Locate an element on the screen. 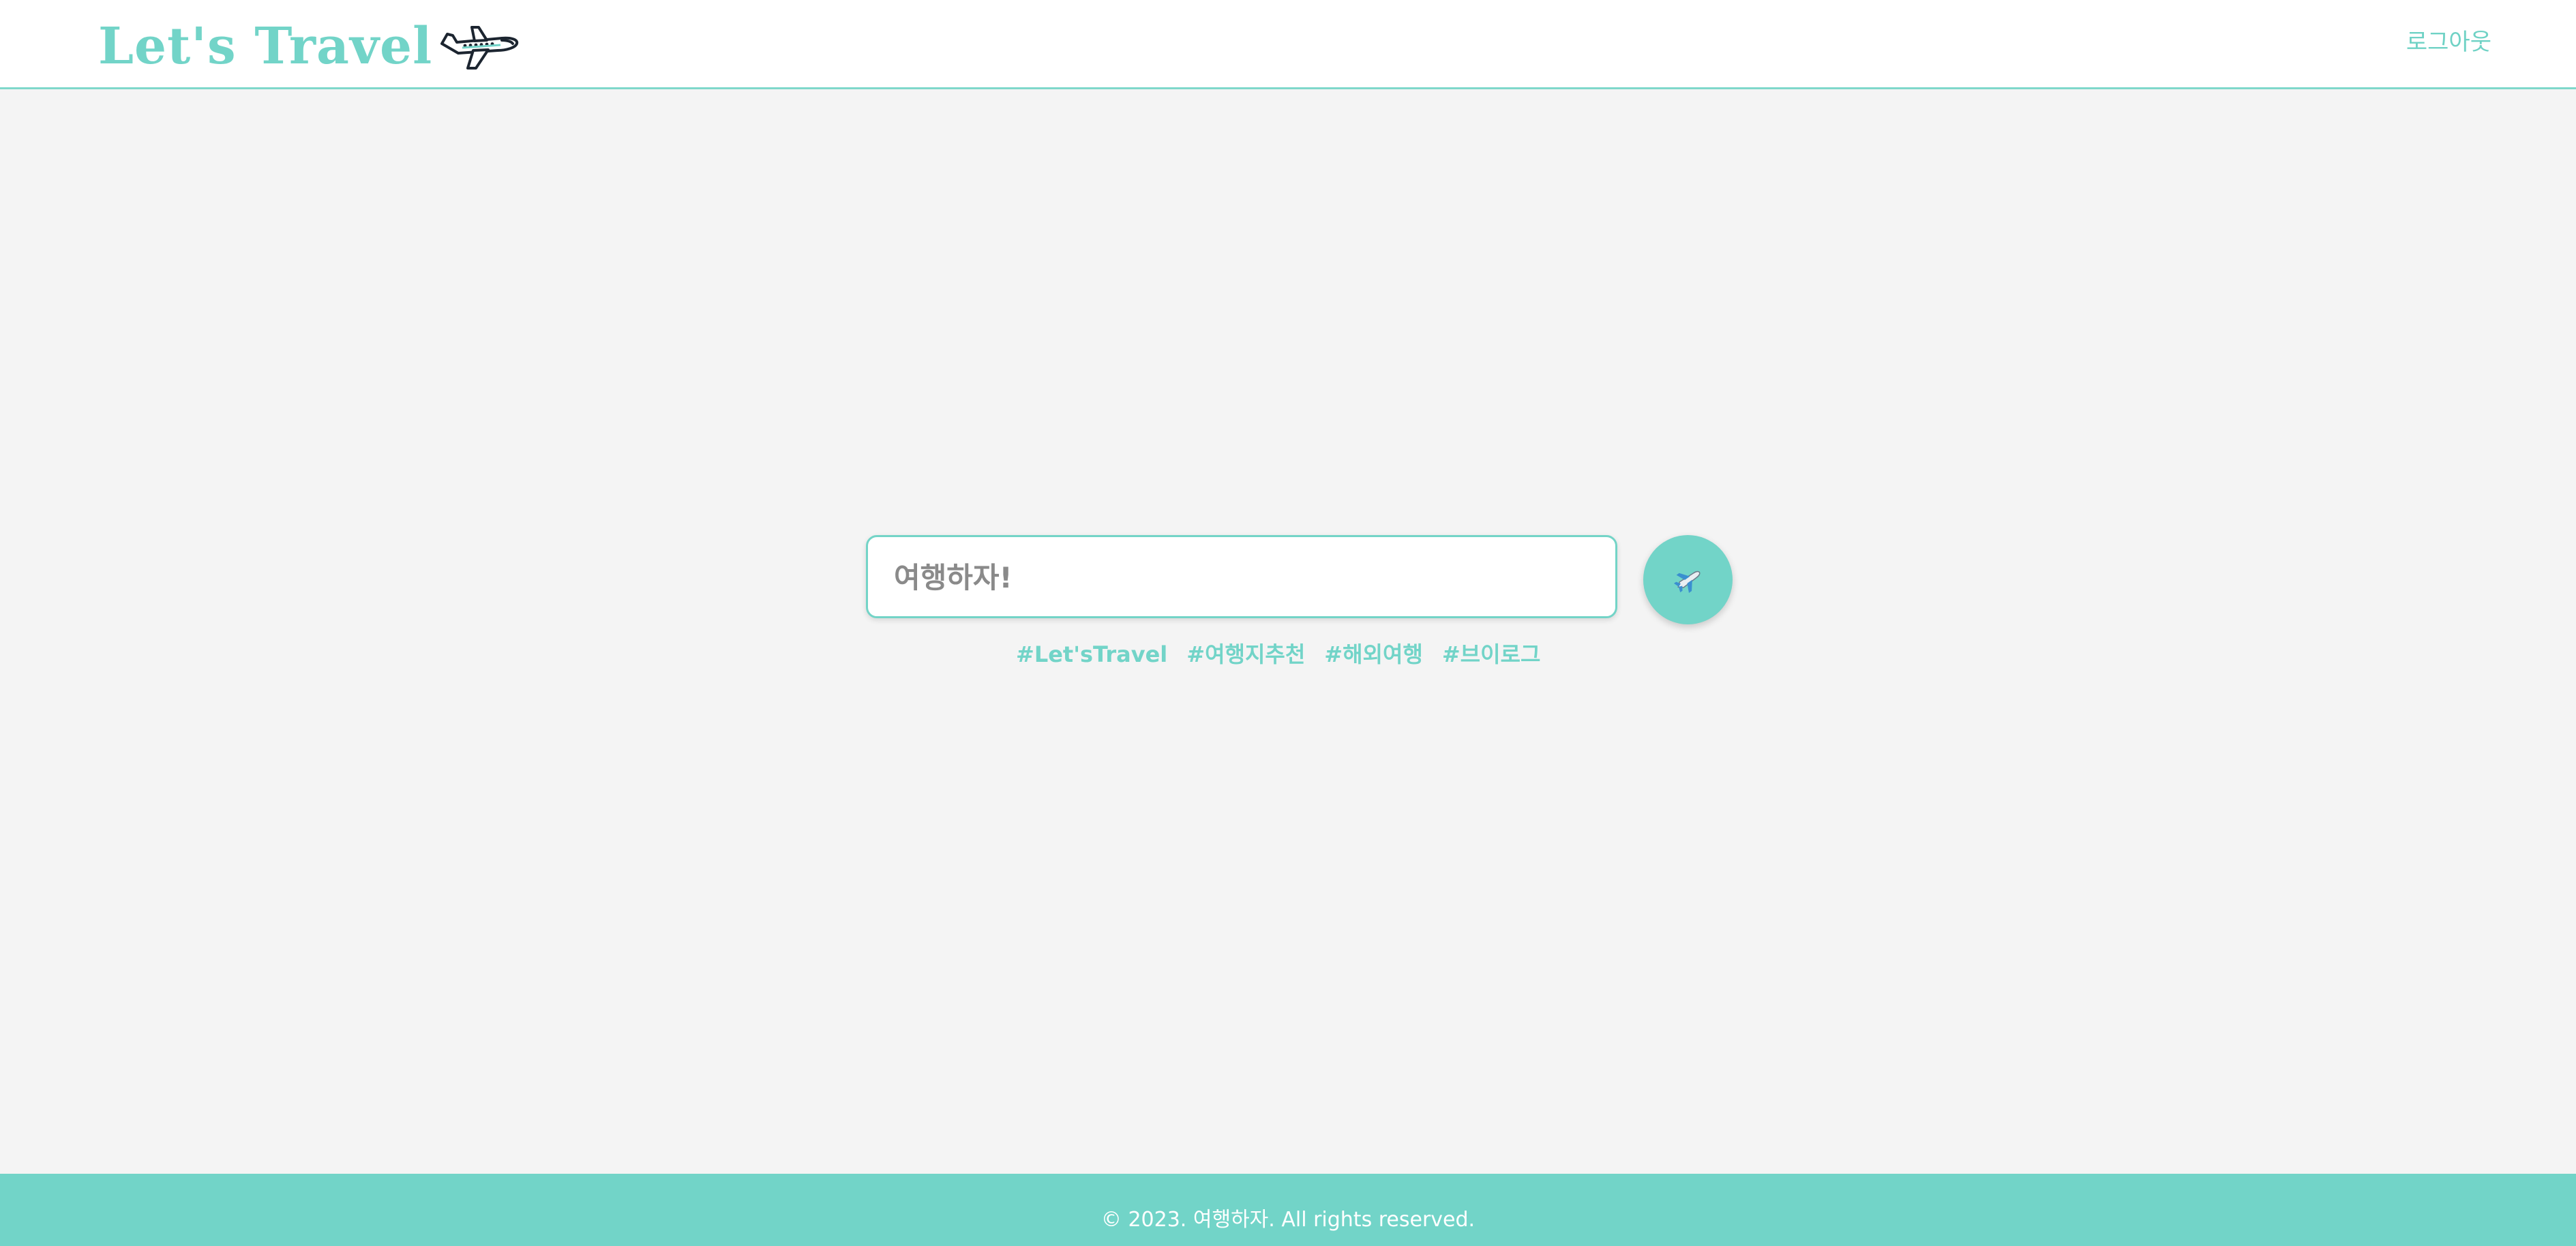  hashtag-overseas-travel: #해외여행 is located at coordinates (1373, 654).